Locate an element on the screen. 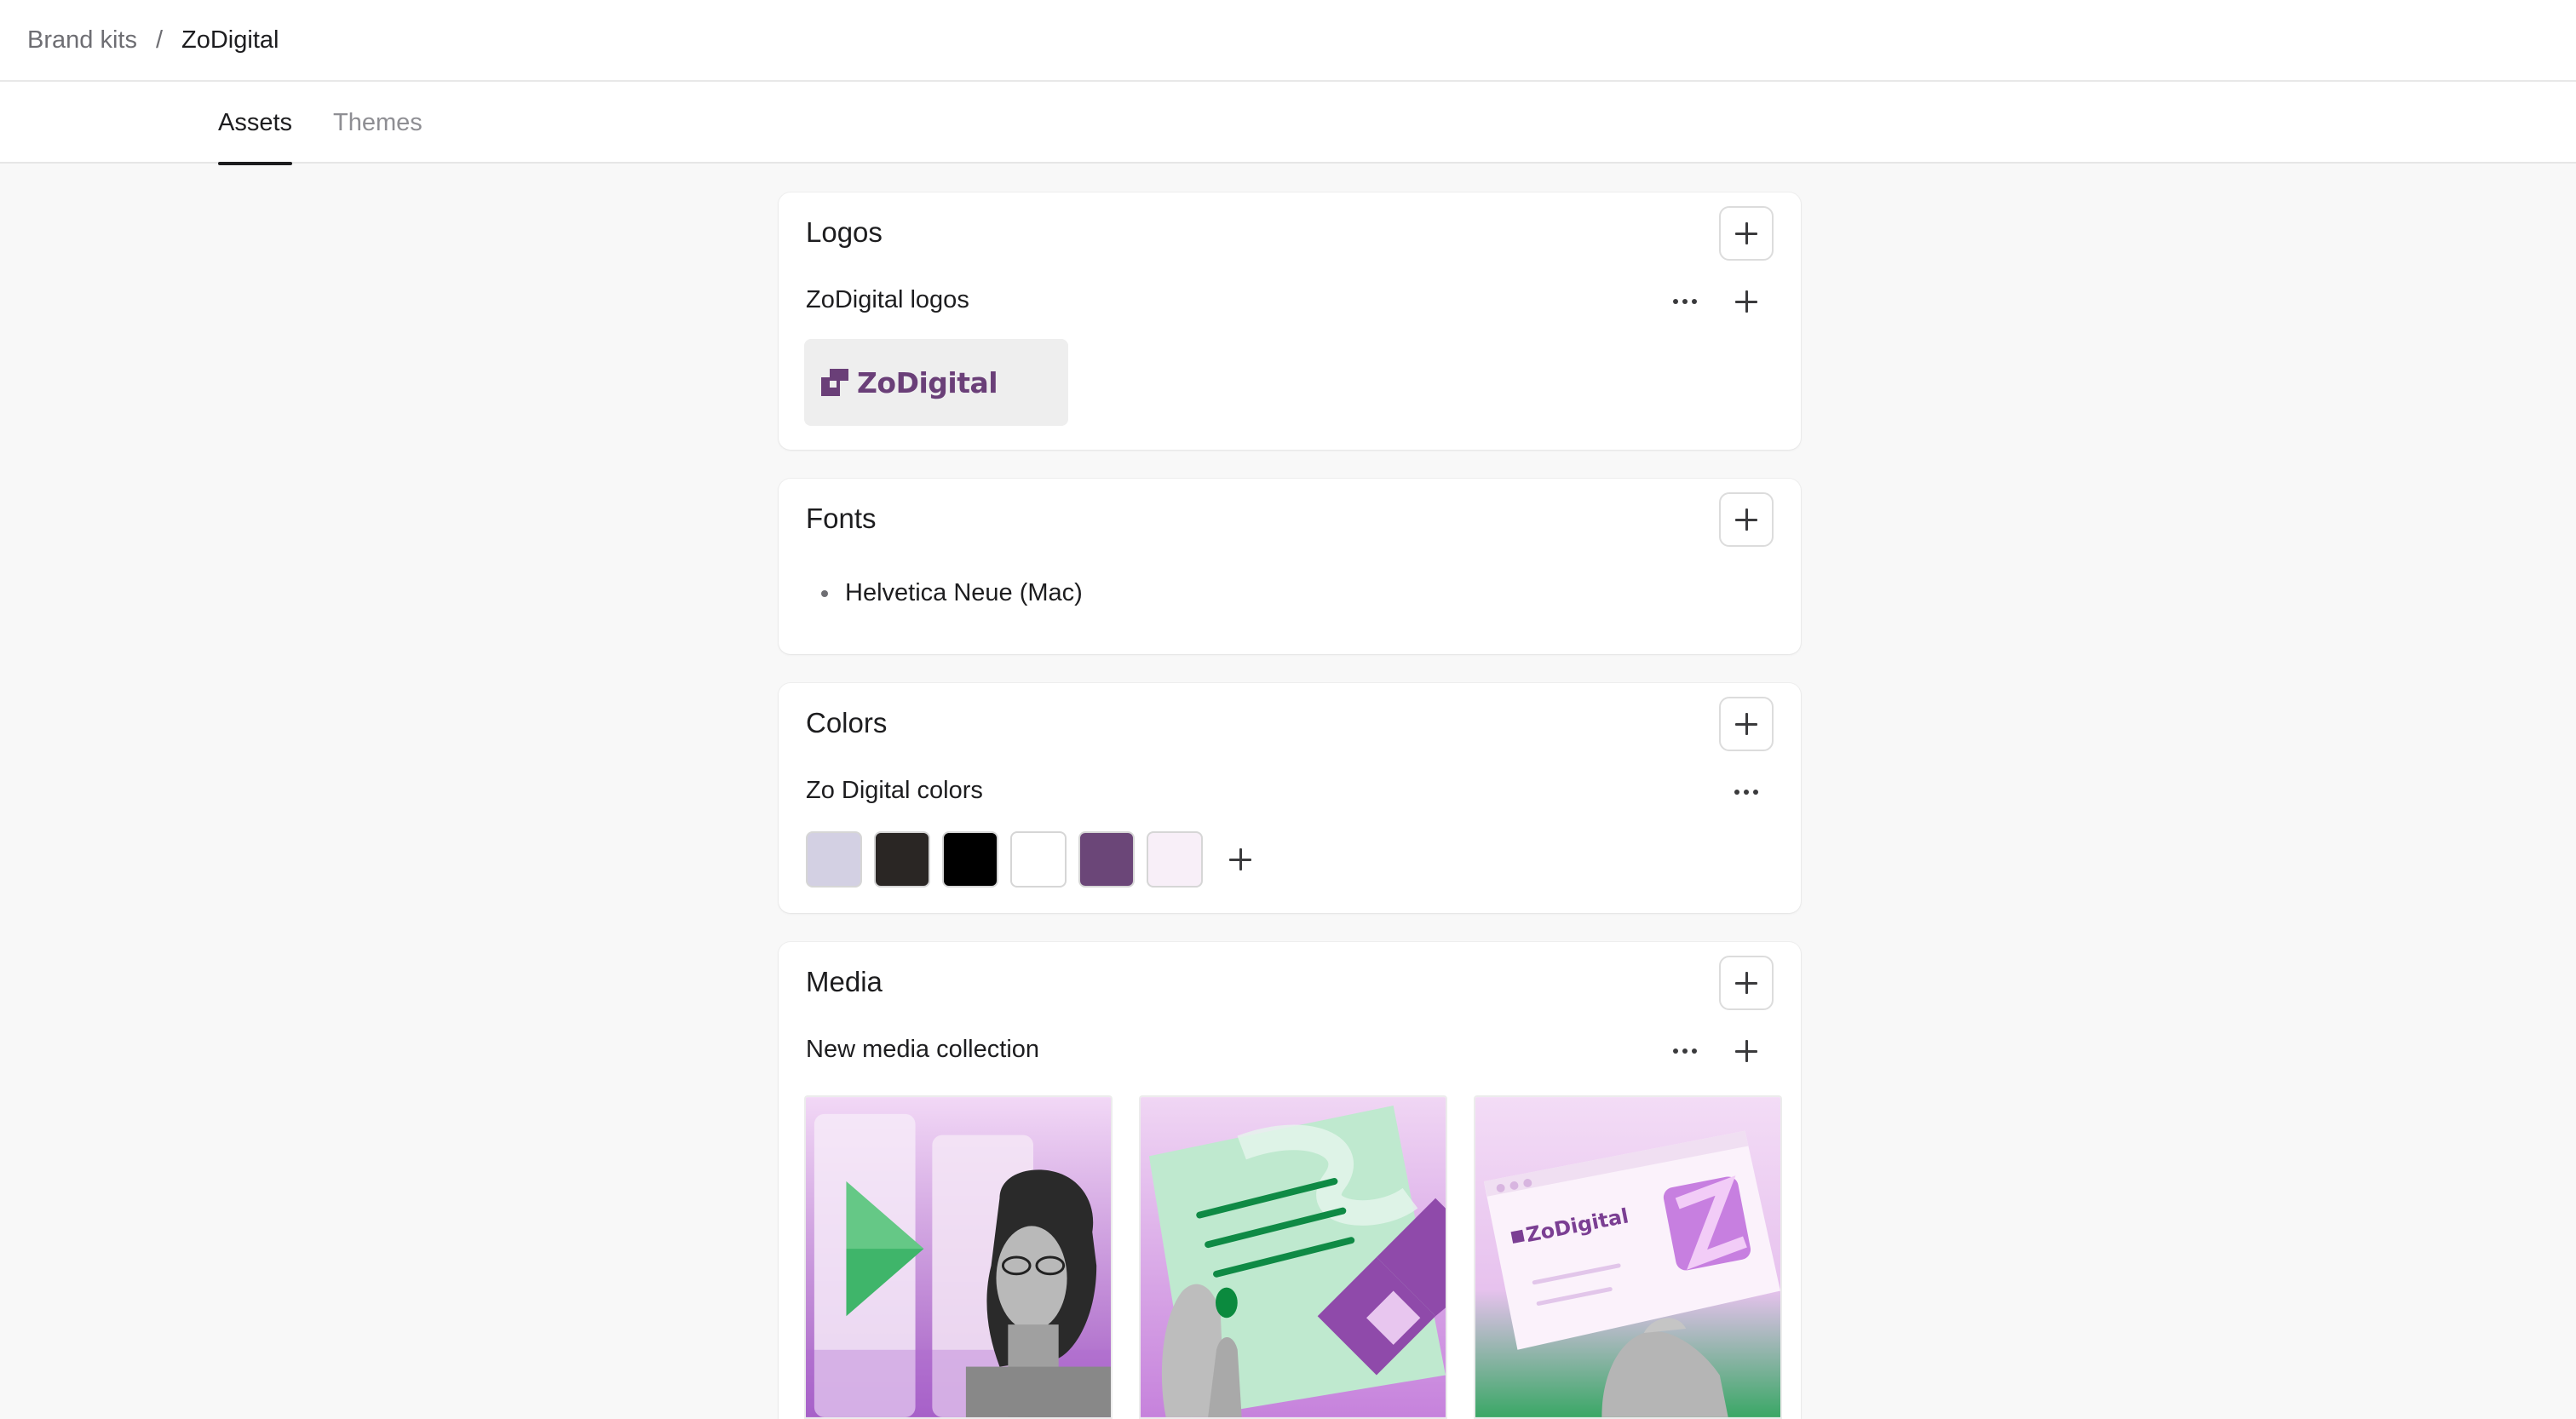 This screenshot has width=2576, height=1419. logo-collection-name: ZoDigital logos is located at coordinates (888, 299).